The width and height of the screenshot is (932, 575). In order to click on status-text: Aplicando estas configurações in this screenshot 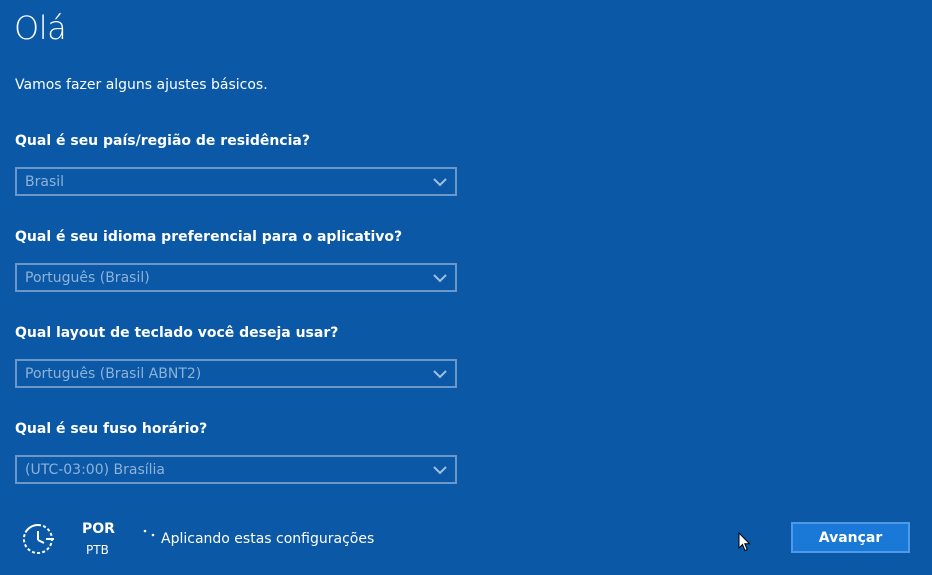, I will do `click(268, 539)`.